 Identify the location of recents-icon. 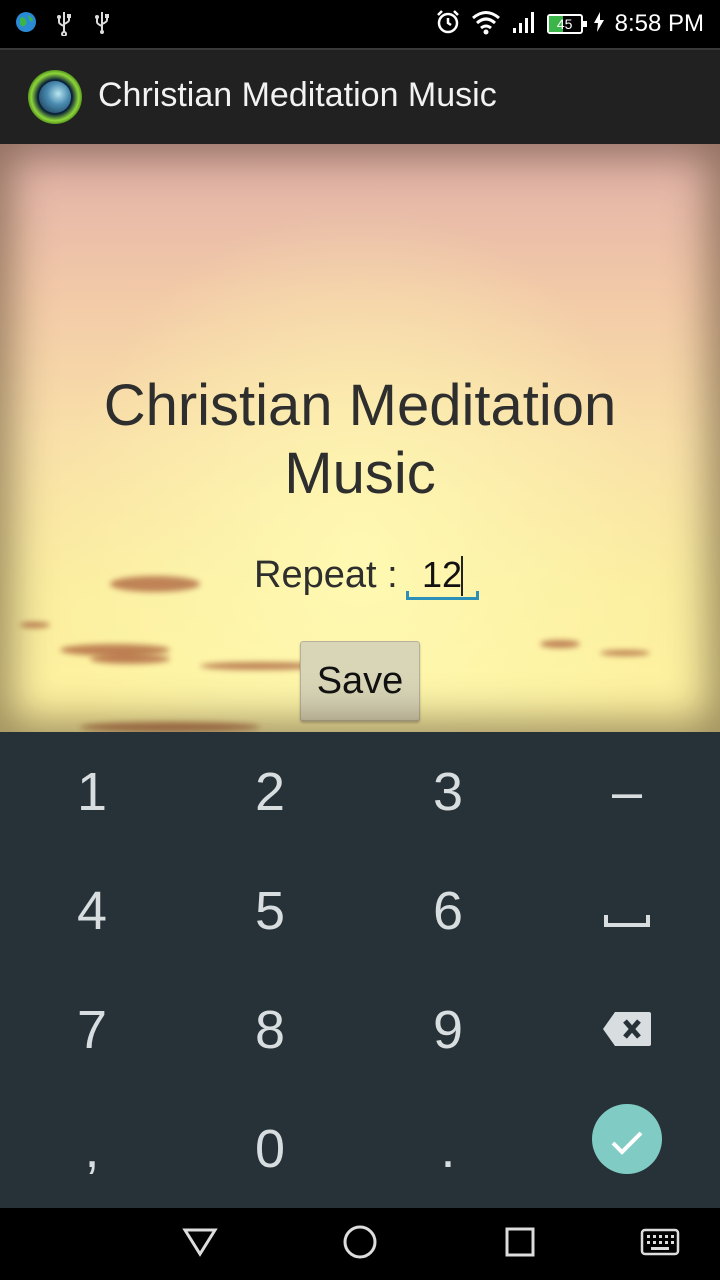
(520, 1244).